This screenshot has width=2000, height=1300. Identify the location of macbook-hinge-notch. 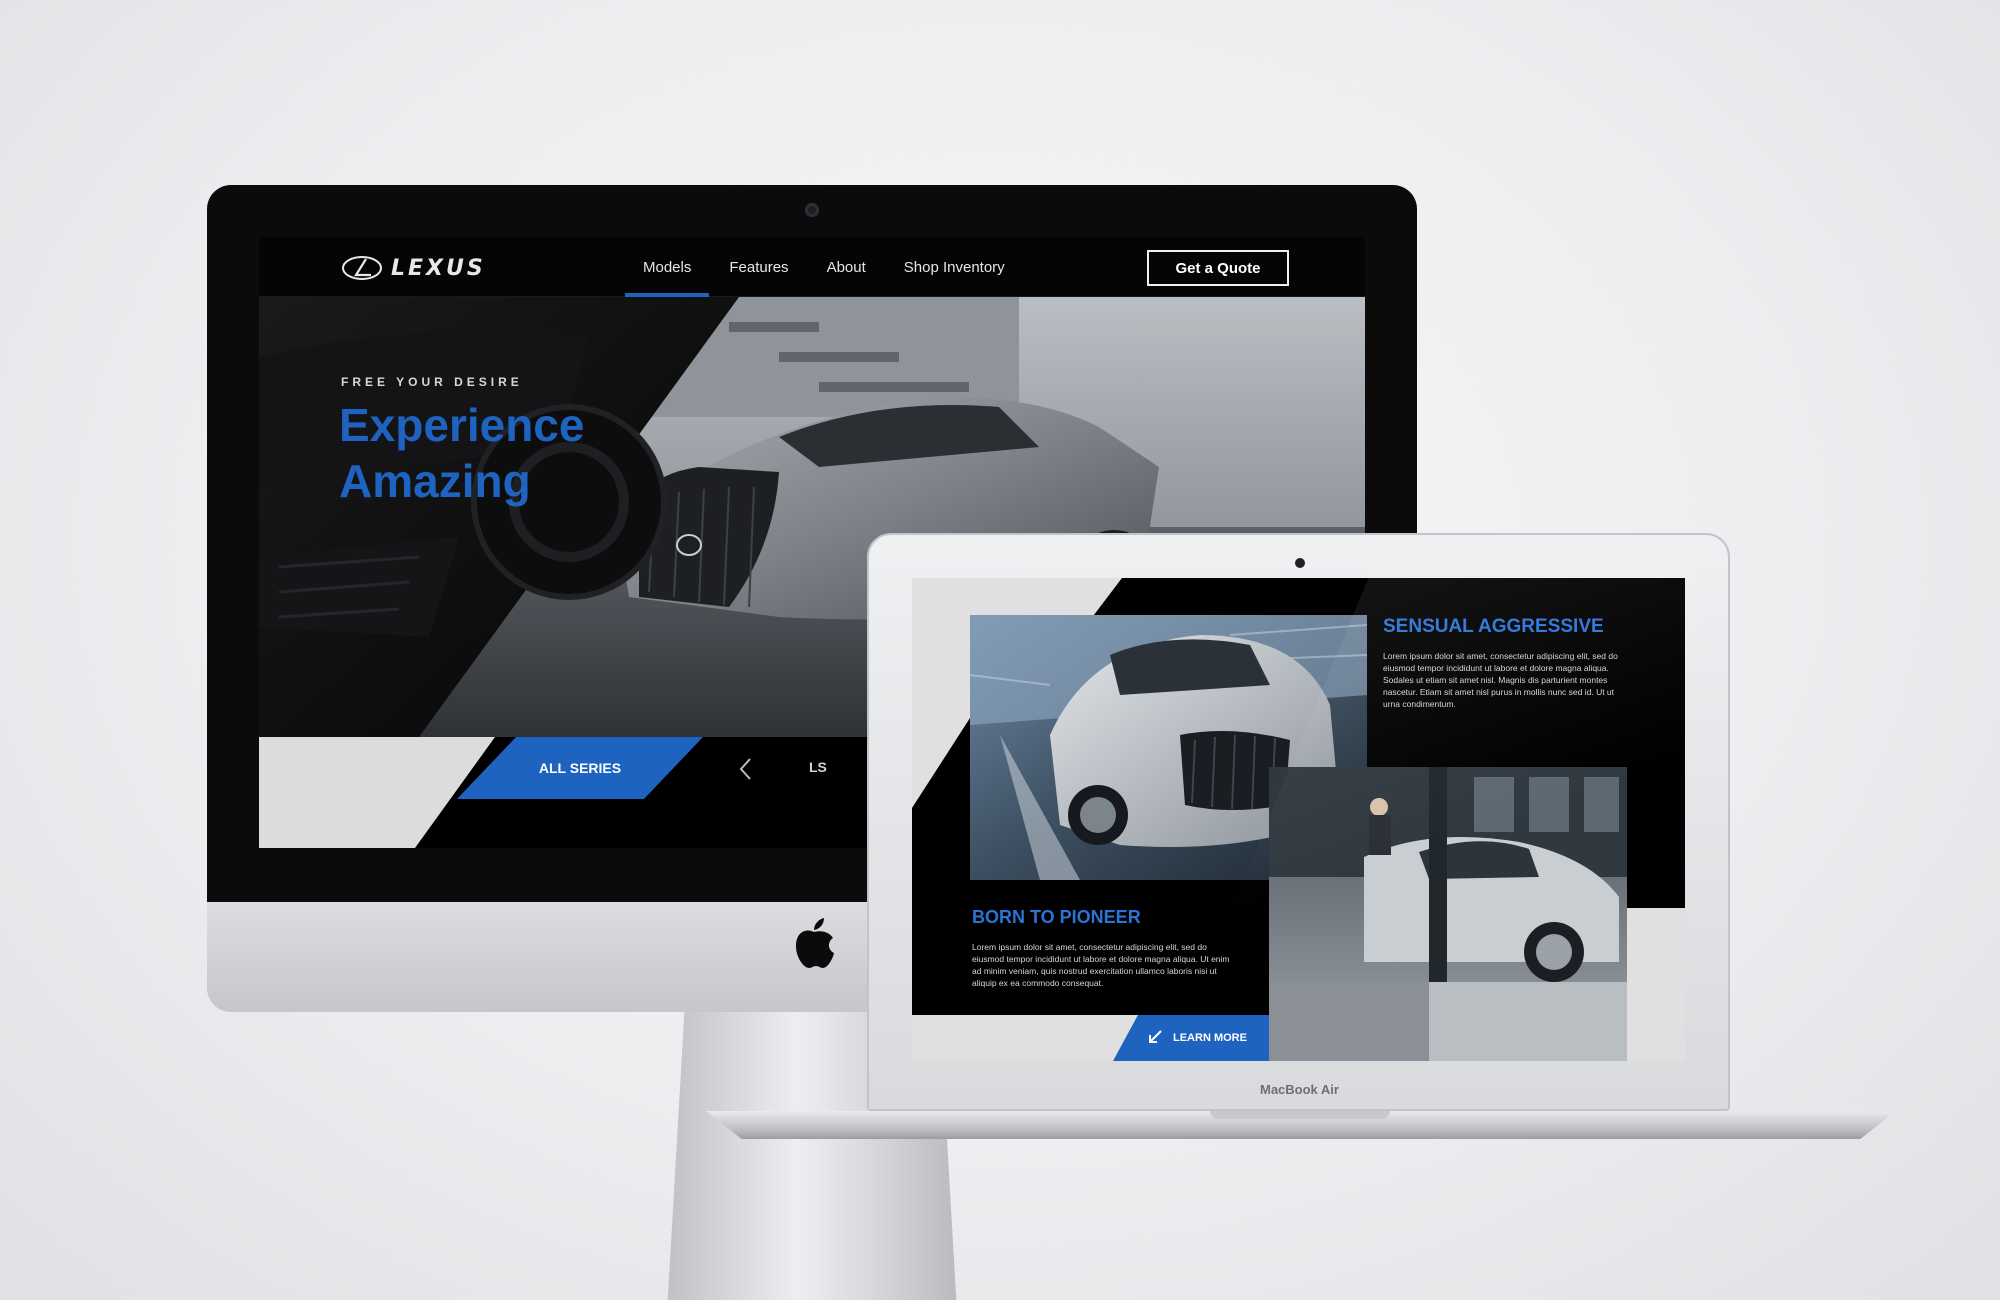
(1300, 1115).